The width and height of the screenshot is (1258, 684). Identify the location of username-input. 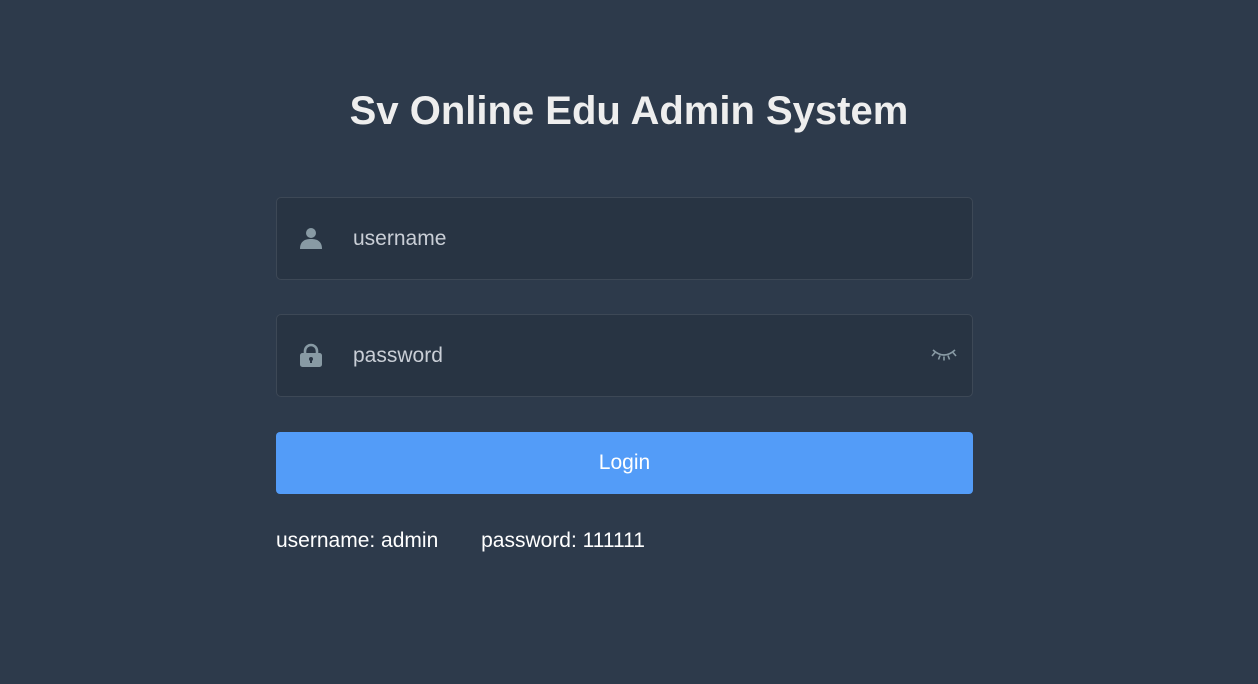
(633, 238).